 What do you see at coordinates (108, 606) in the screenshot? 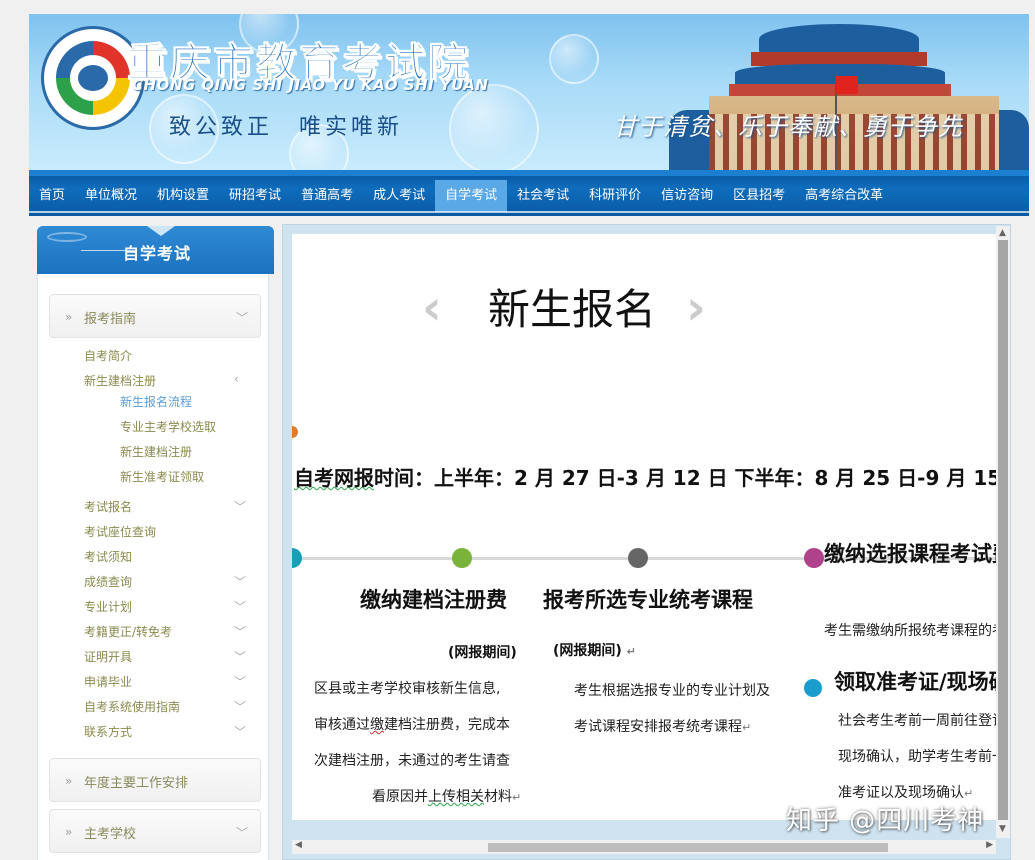
I see `sidebar-item-major-plan: 专业计划` at bounding box center [108, 606].